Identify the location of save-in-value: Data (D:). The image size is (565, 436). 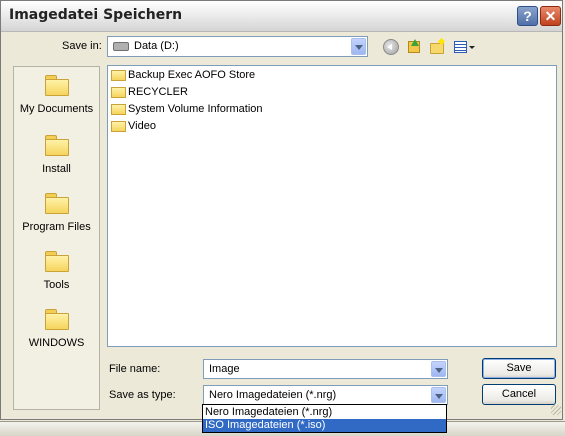
(156, 46).